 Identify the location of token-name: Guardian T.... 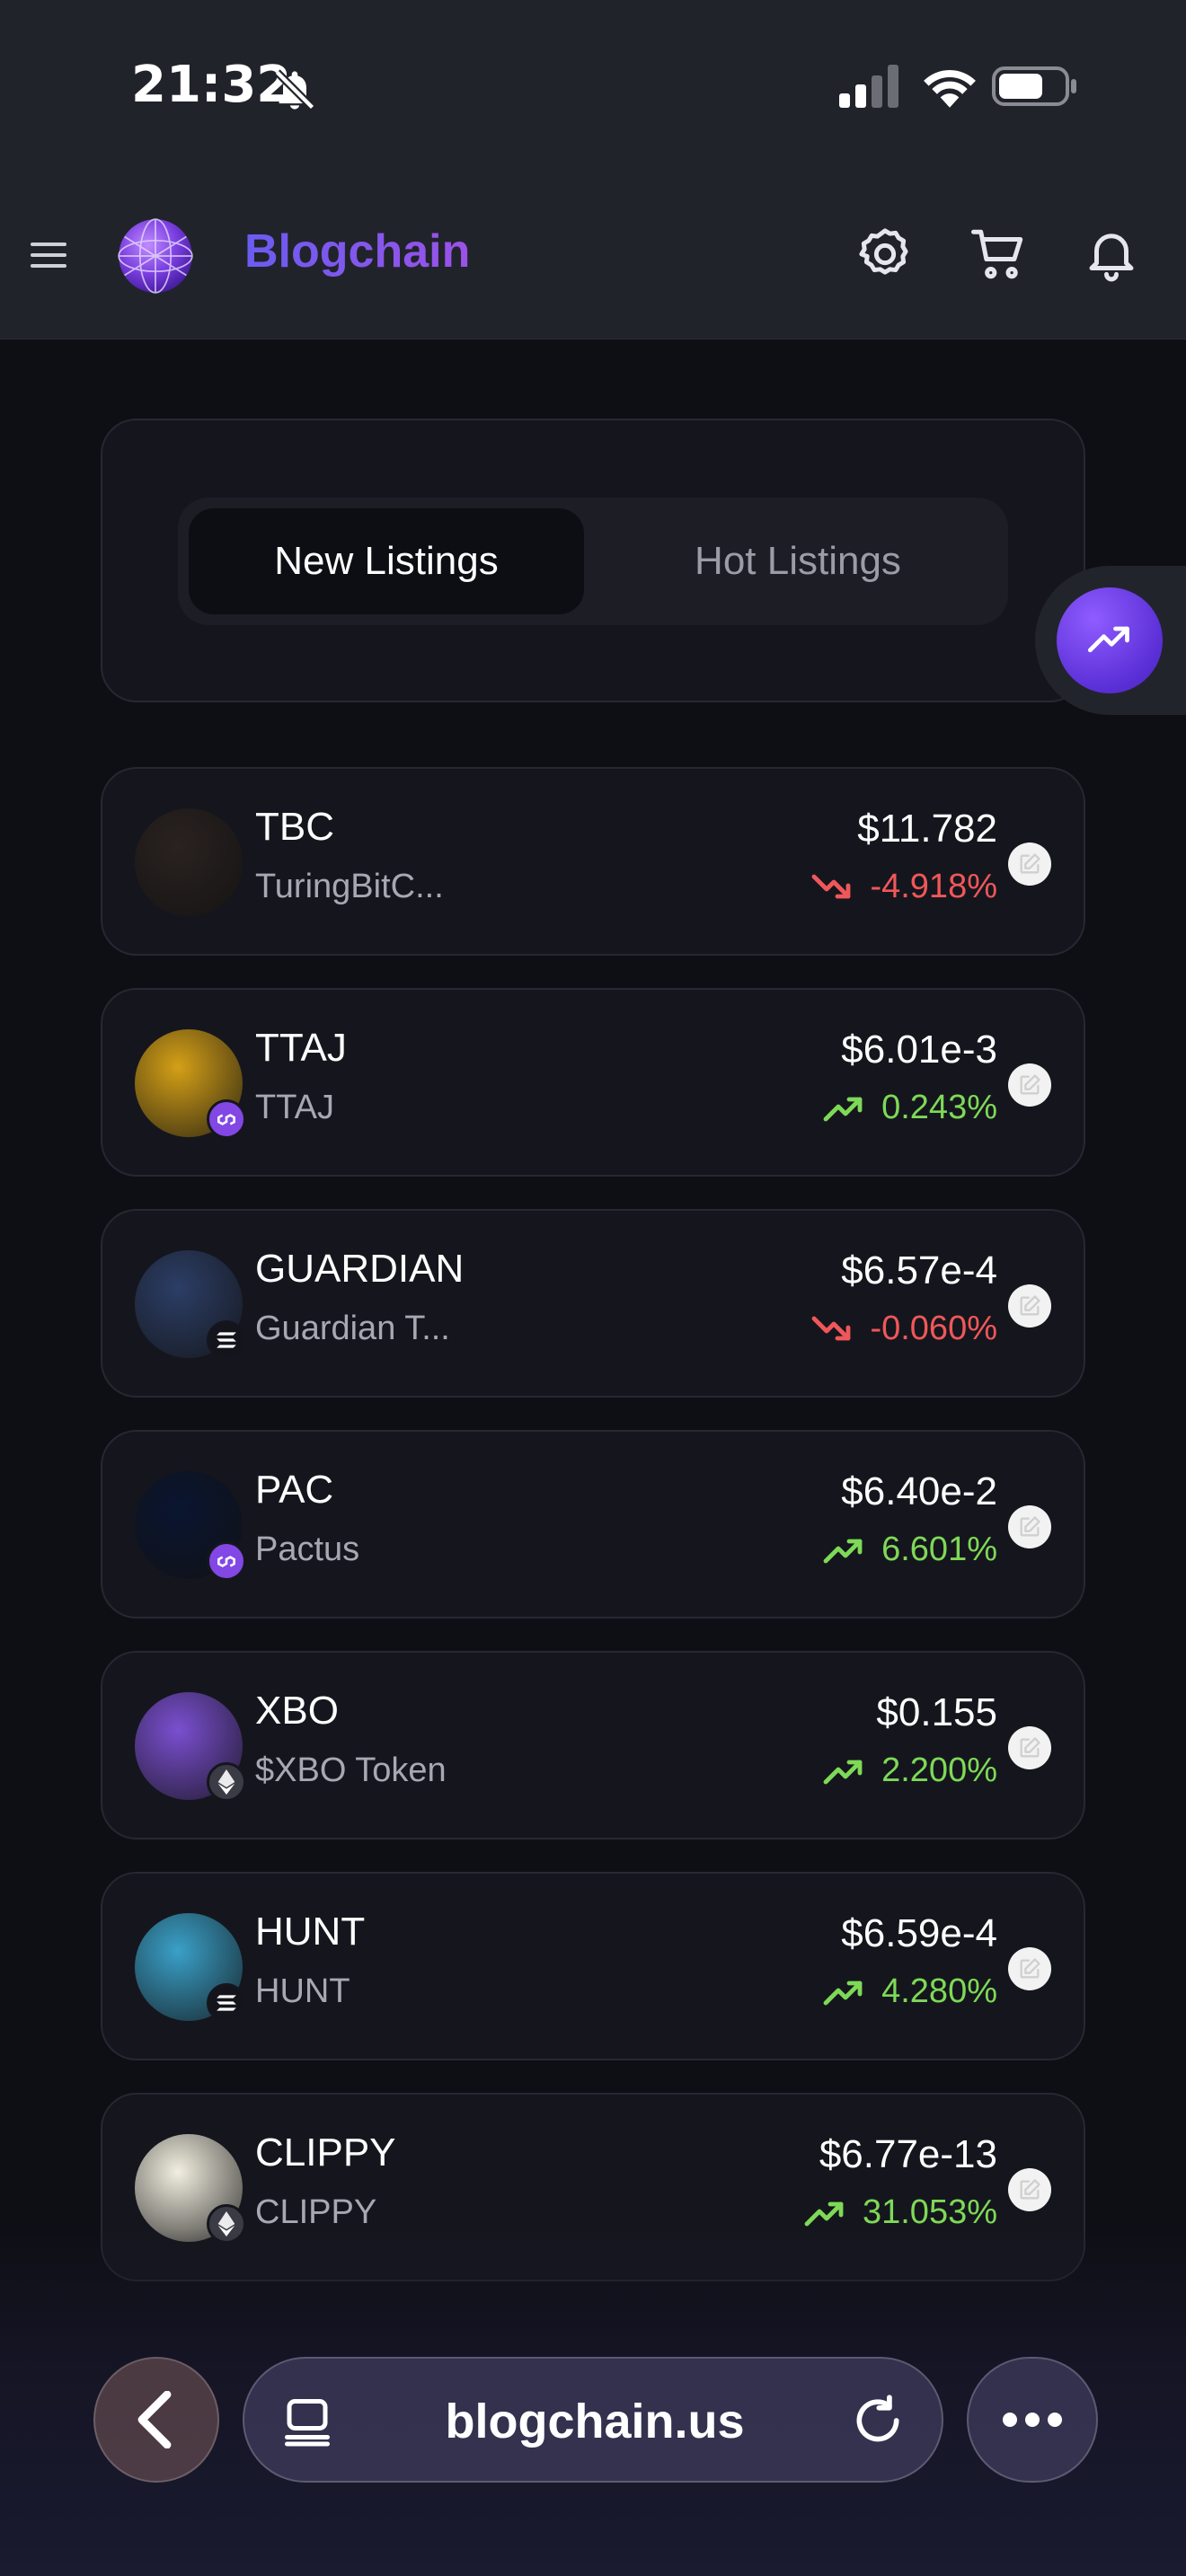
(352, 1328).